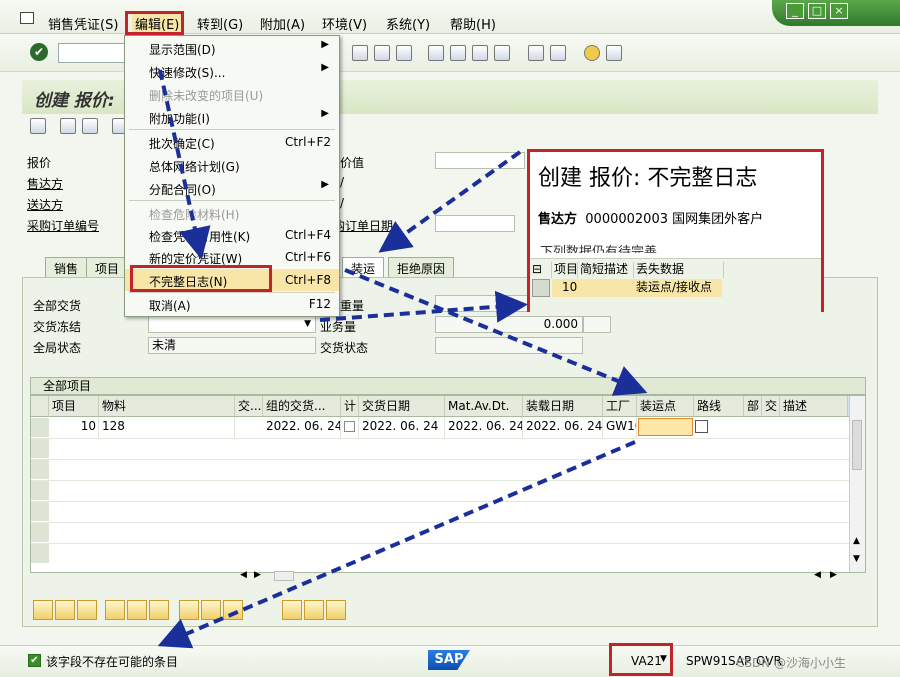 This screenshot has height=677, width=900. What do you see at coordinates (701, 426) in the screenshot?
I see `value-help-icon` at bounding box center [701, 426].